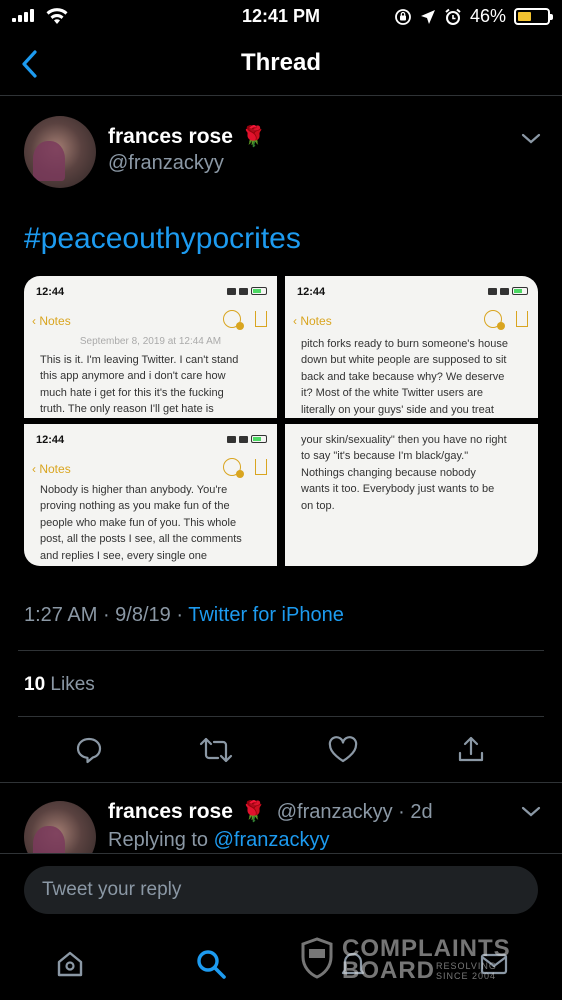 This screenshot has width=562, height=1000. Describe the element at coordinates (317, 958) in the screenshot. I see `shield-logo-icon` at that location.